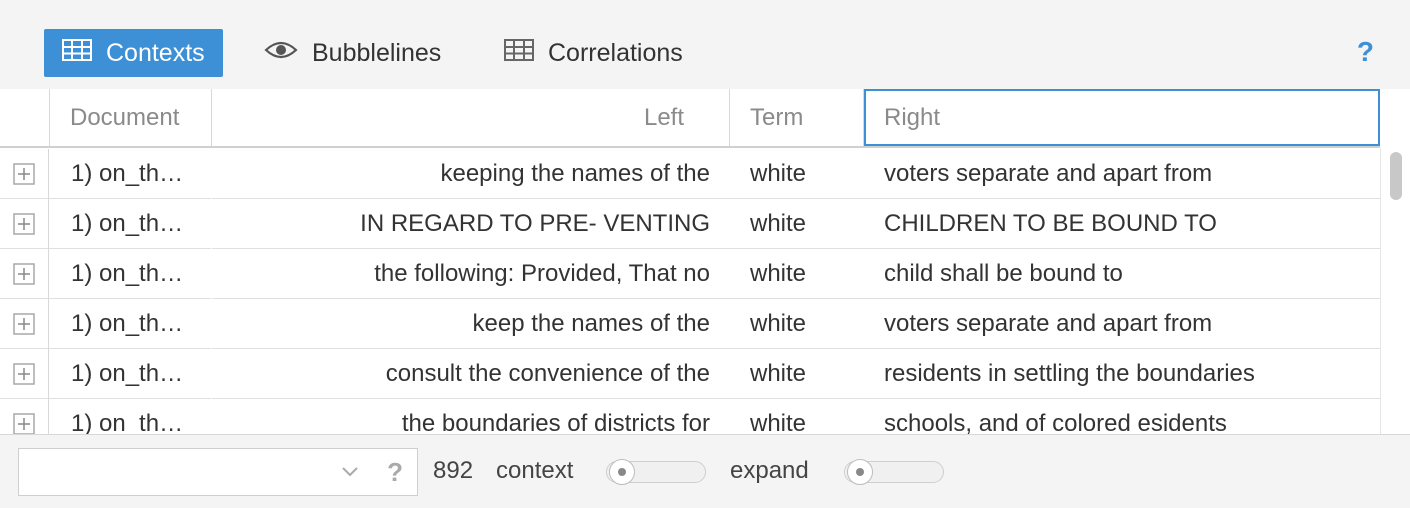  Describe the element at coordinates (547, 373) in the screenshot. I see `cell-left: consult the convenience of the` at that location.